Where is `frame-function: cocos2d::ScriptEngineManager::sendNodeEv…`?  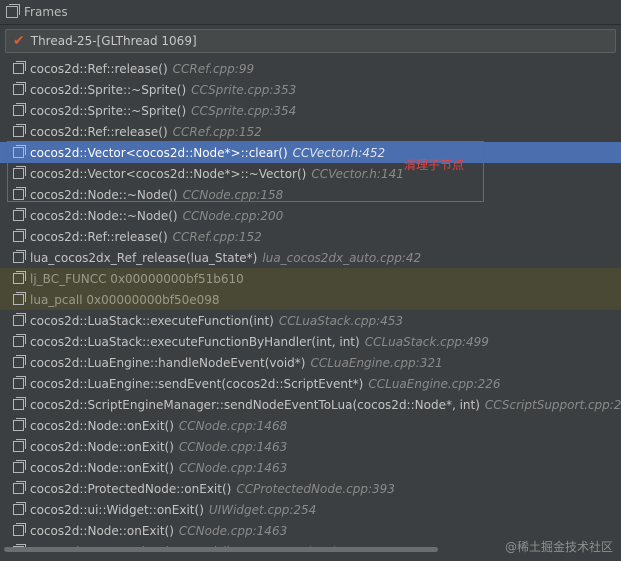
frame-function: cocos2d::ScriptEngineManager::sendNodeEv… is located at coordinates (255, 404).